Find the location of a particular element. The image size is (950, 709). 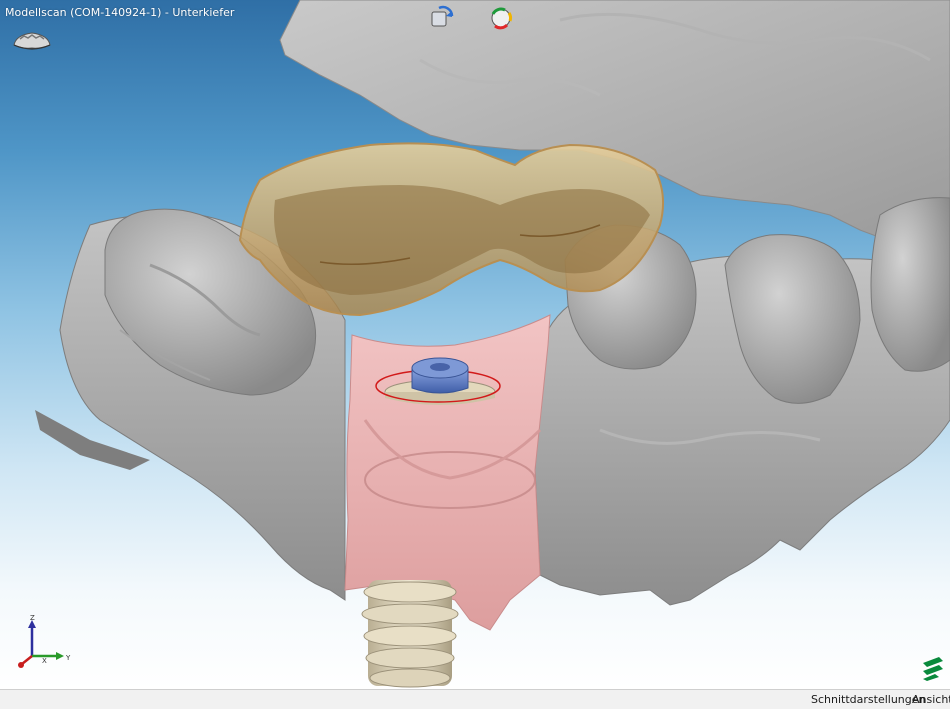

model-scan-icon is located at coordinates (32, 39).